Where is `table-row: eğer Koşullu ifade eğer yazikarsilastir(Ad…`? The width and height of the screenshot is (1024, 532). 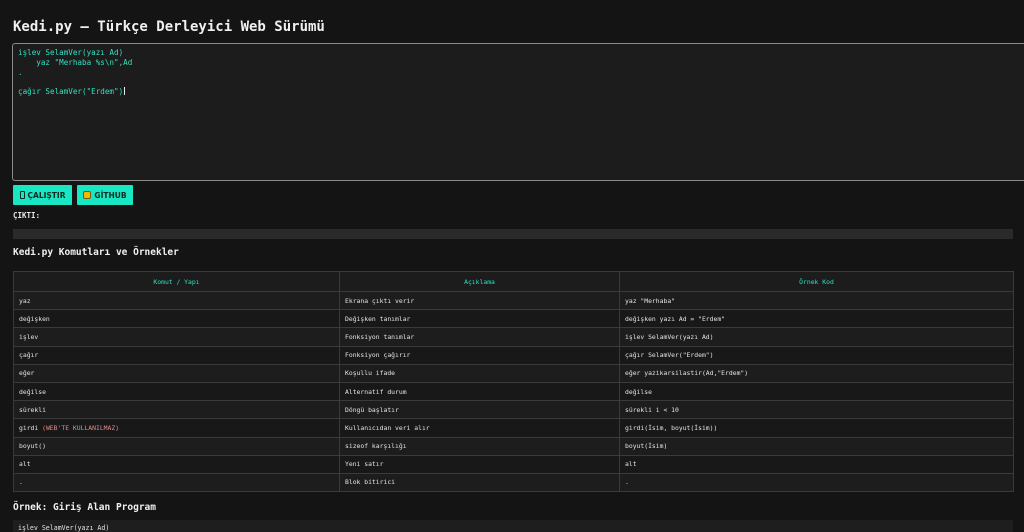 table-row: eğer Koşullu ifade eğer yazikarsilastir(Ad… is located at coordinates (513, 373).